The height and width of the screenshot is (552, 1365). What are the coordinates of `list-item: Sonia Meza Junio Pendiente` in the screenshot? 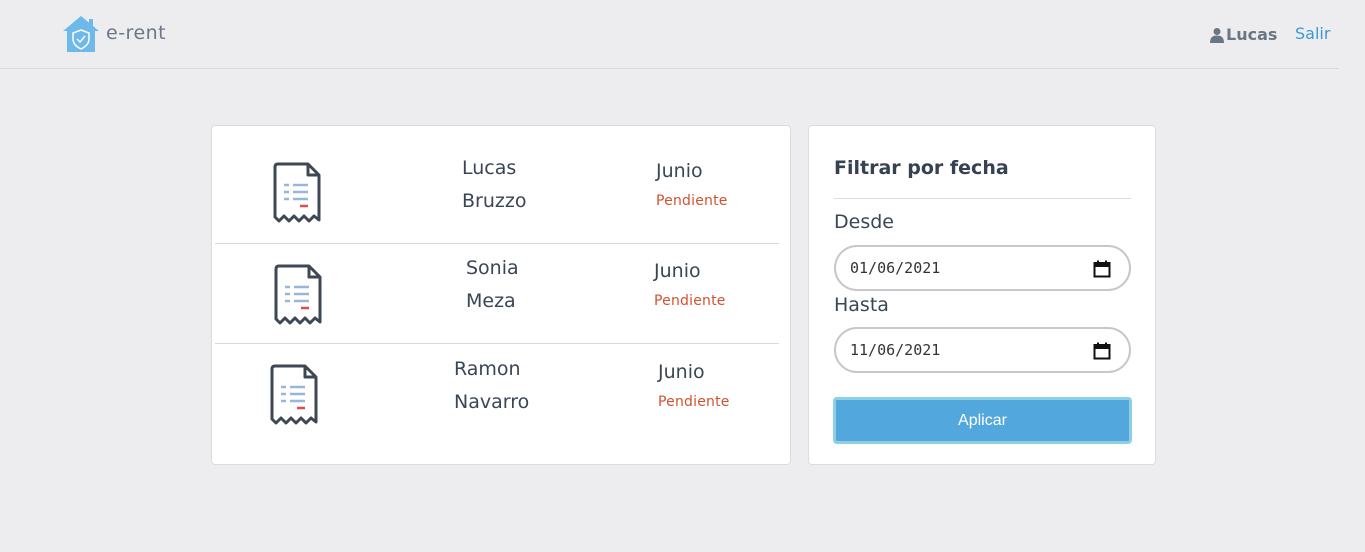 It's located at (497, 294).